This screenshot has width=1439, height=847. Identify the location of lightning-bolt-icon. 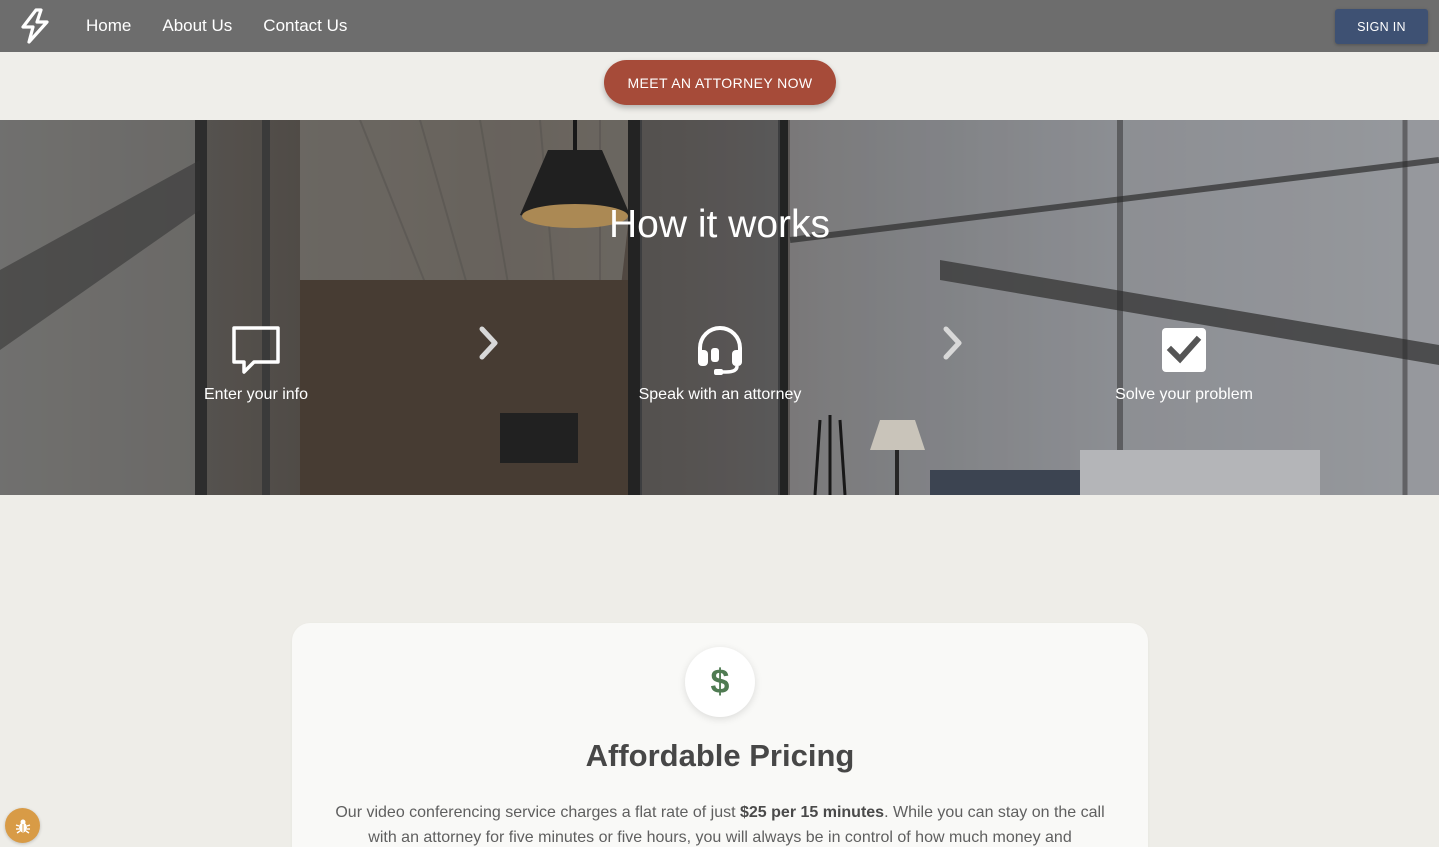
(35, 26).